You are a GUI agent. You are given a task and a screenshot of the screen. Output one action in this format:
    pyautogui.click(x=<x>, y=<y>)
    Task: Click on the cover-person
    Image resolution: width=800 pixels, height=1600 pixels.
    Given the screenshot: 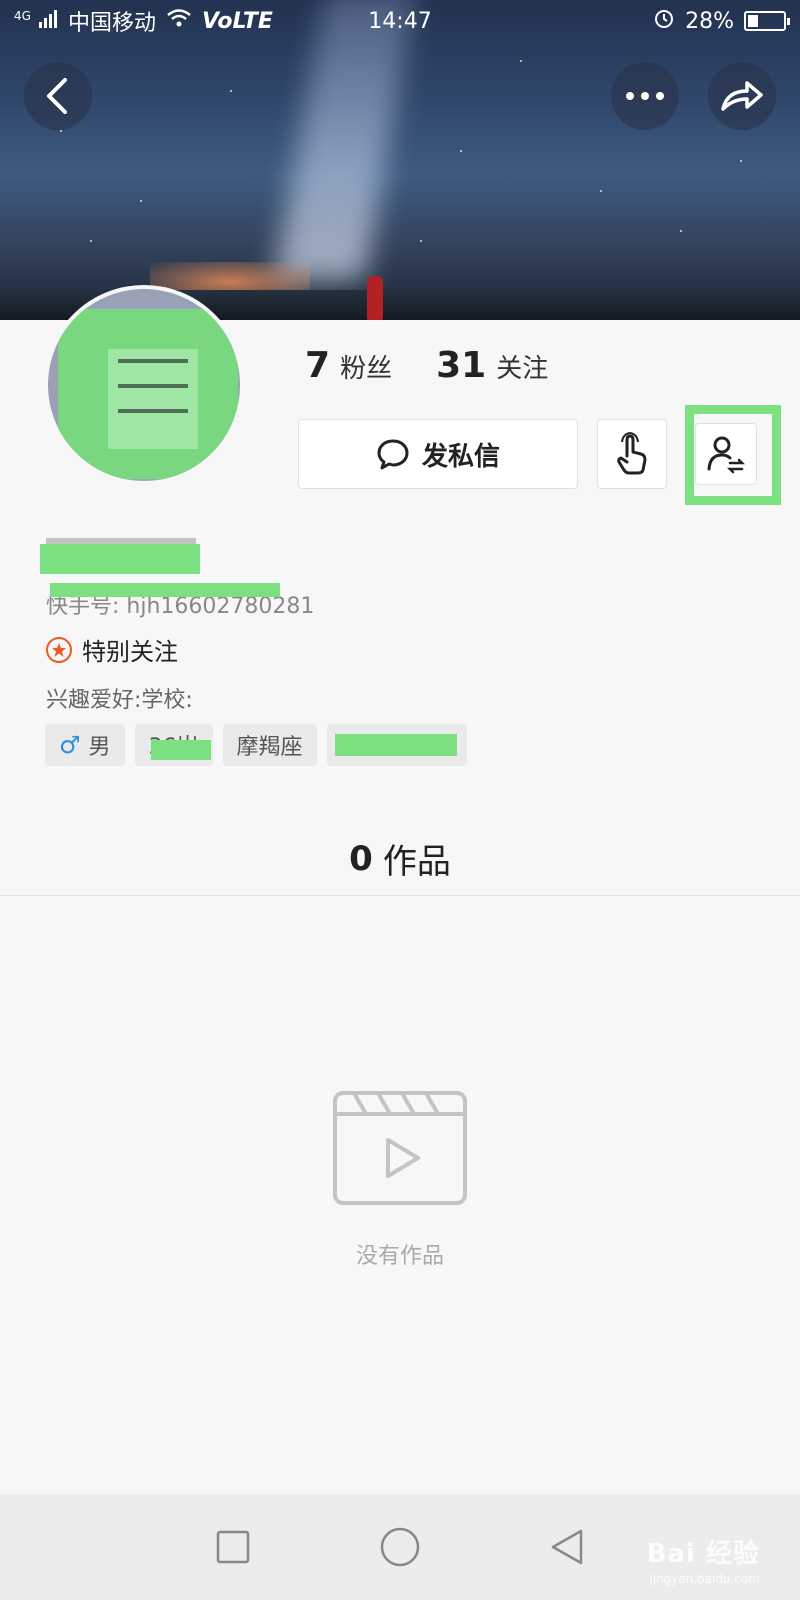 What is the action you would take?
    pyautogui.click(x=375, y=298)
    